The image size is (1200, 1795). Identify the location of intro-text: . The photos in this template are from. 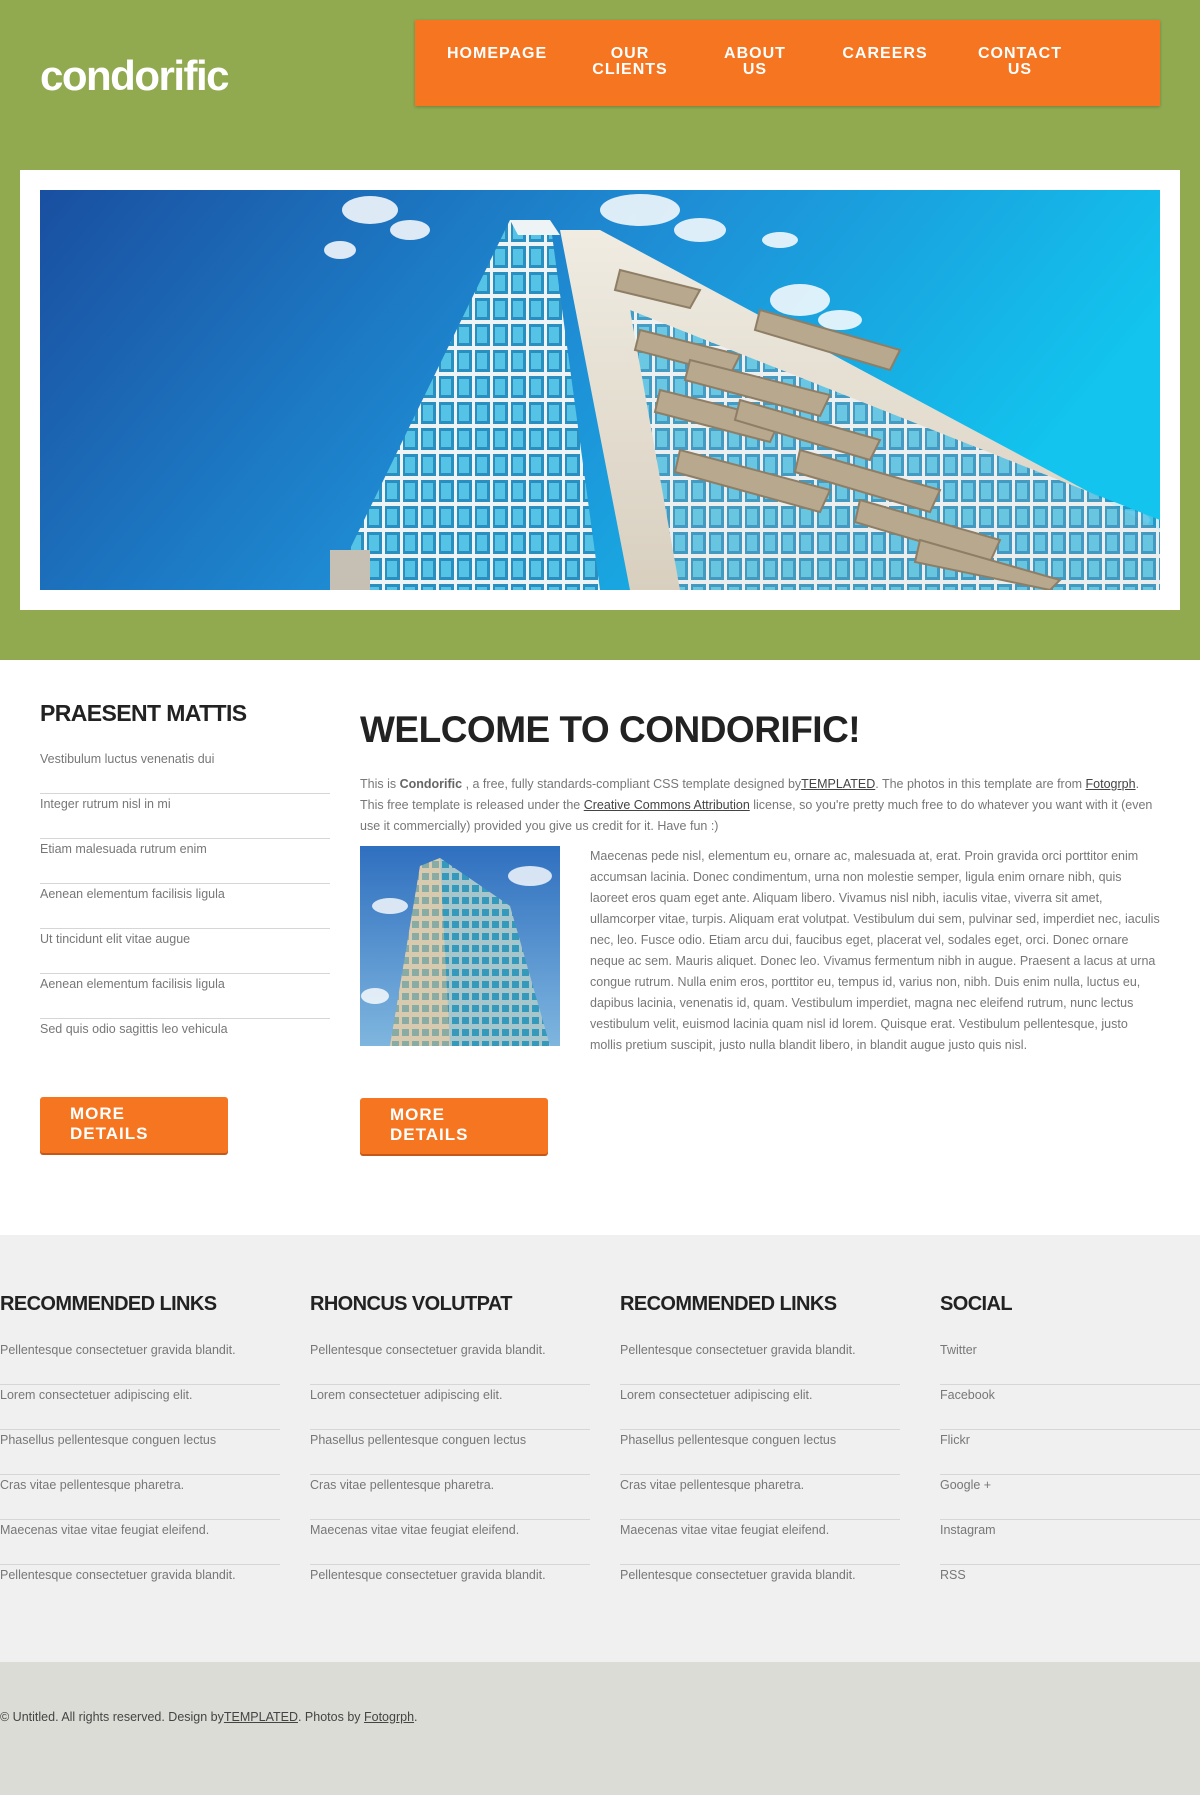
(980, 784).